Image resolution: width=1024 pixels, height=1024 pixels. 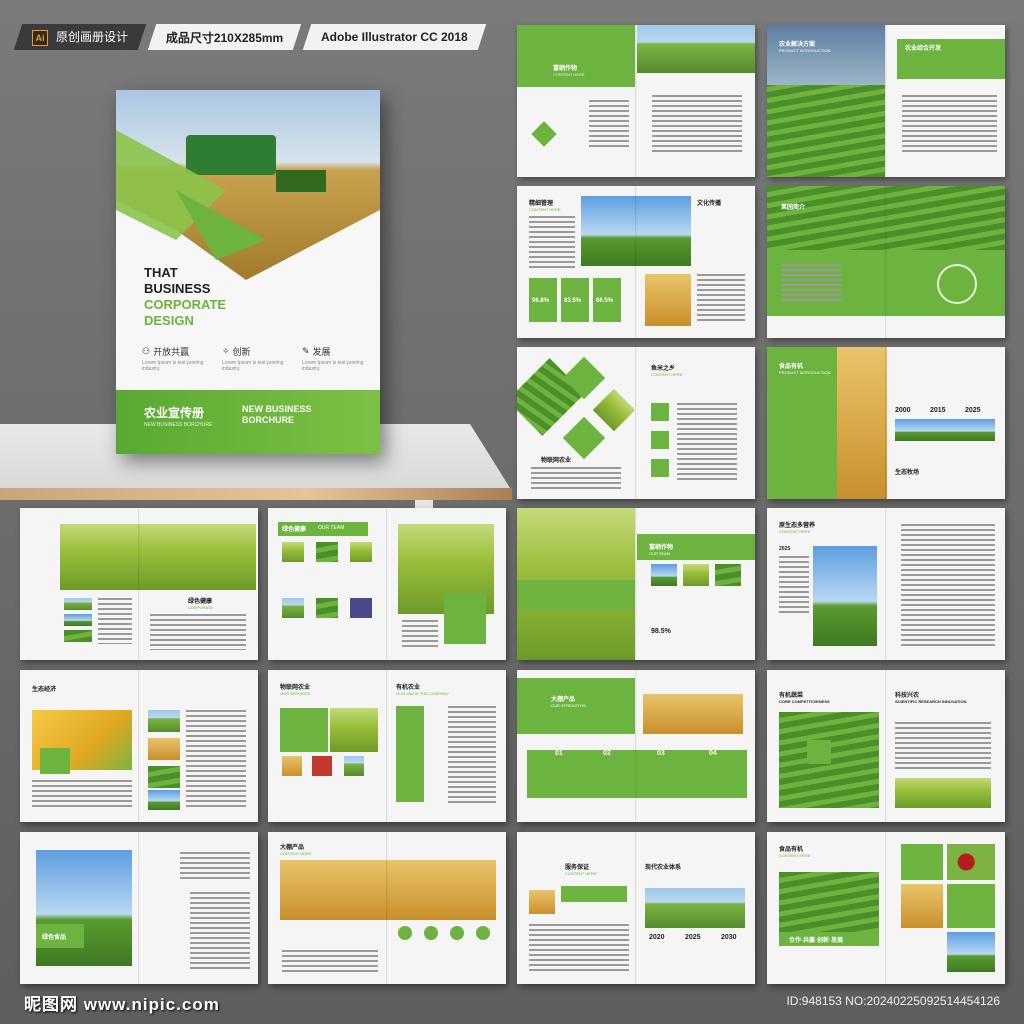 I want to click on tag-software-label: Adobe Illustrator CC 2018, so click(x=395, y=37).